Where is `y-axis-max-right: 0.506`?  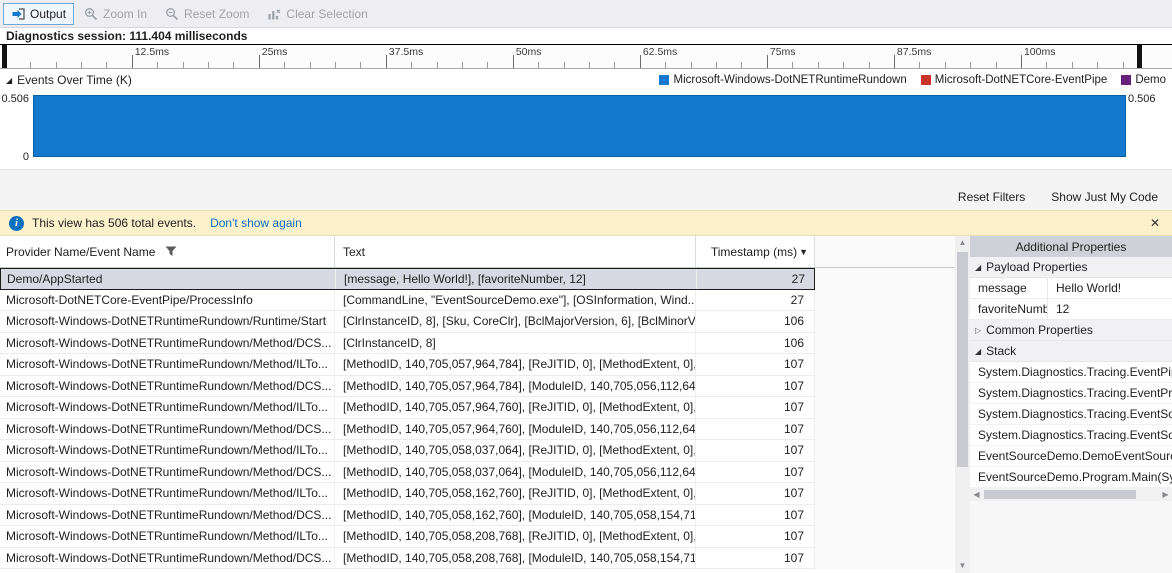
y-axis-max-right: 0.506 is located at coordinates (1142, 99).